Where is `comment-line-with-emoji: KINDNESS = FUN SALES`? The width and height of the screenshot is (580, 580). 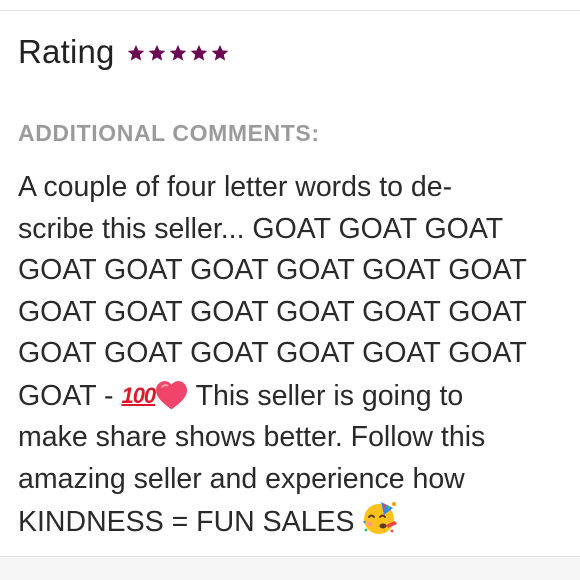 comment-line-with-emoji: KINDNESS = FUN SALES is located at coordinates (292, 522).